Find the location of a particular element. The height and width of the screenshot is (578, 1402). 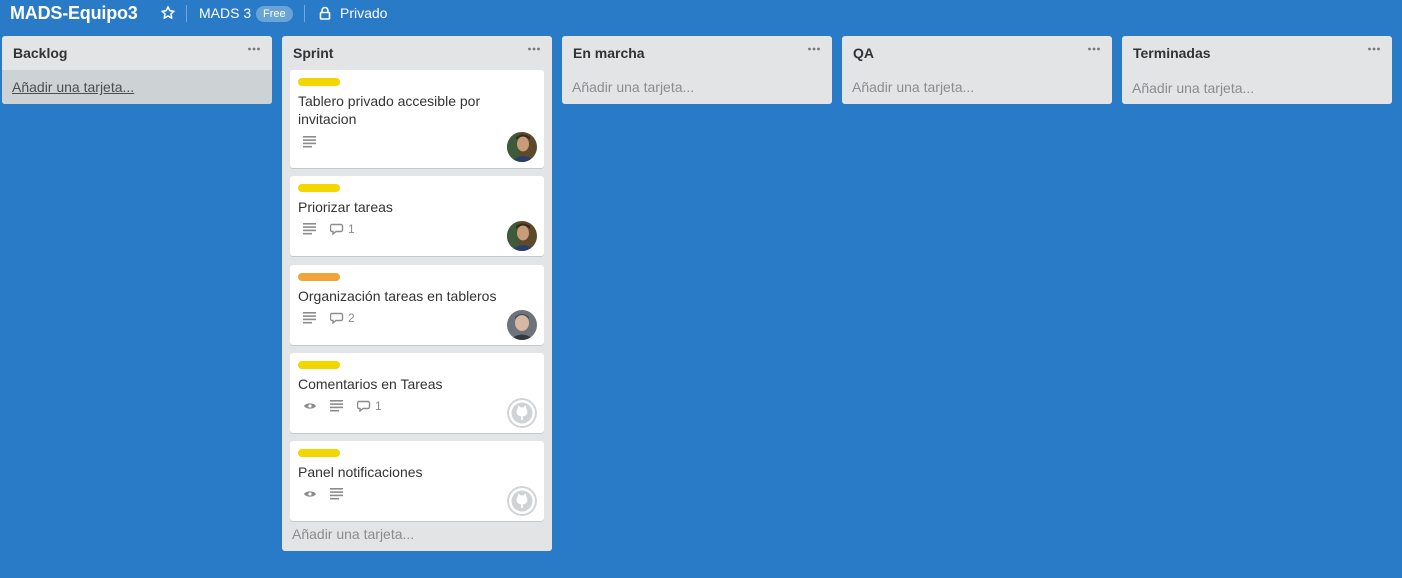

card: Comentarios en Tareas 1 is located at coordinates (417, 393).